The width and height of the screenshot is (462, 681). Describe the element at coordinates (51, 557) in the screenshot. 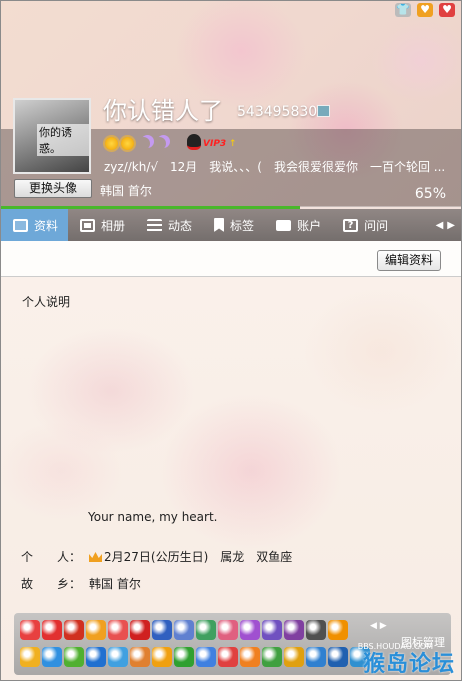

I see `info-label: 个 人：` at that location.